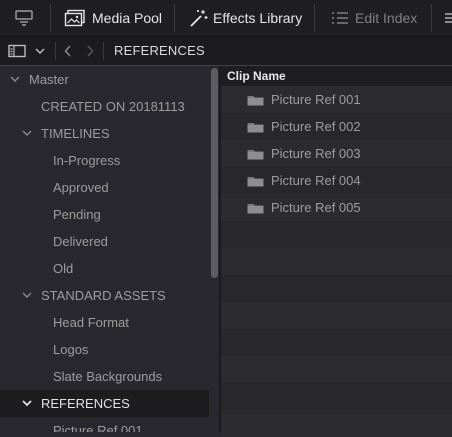 This screenshot has width=452, height=437. What do you see at coordinates (74, 18) in the screenshot?
I see `media-pool-icon` at bounding box center [74, 18].